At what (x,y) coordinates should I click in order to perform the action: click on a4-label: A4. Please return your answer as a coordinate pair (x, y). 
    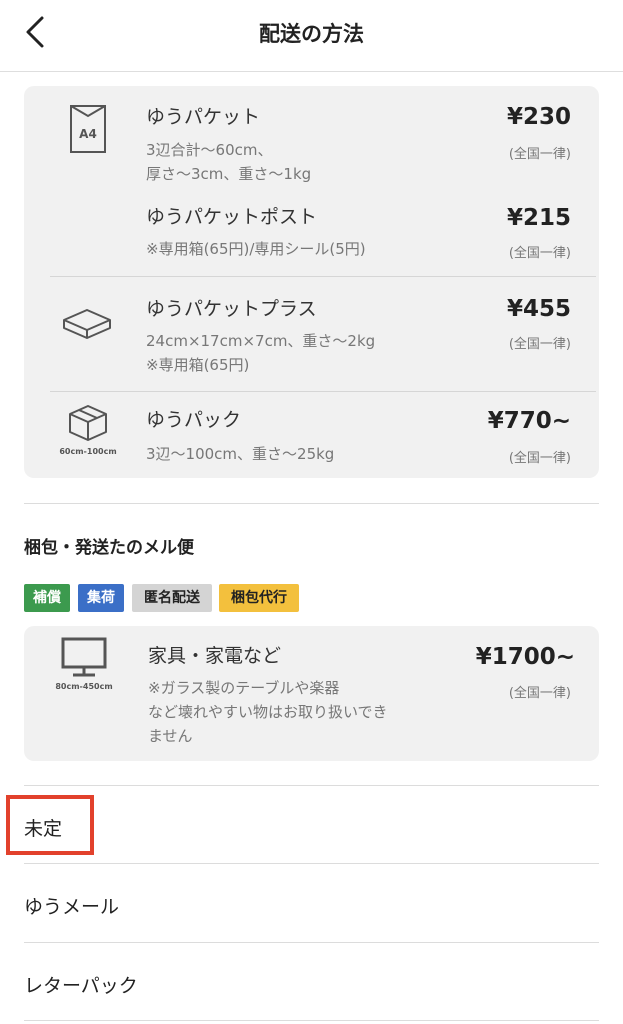
    Looking at the image, I should click on (88, 134).